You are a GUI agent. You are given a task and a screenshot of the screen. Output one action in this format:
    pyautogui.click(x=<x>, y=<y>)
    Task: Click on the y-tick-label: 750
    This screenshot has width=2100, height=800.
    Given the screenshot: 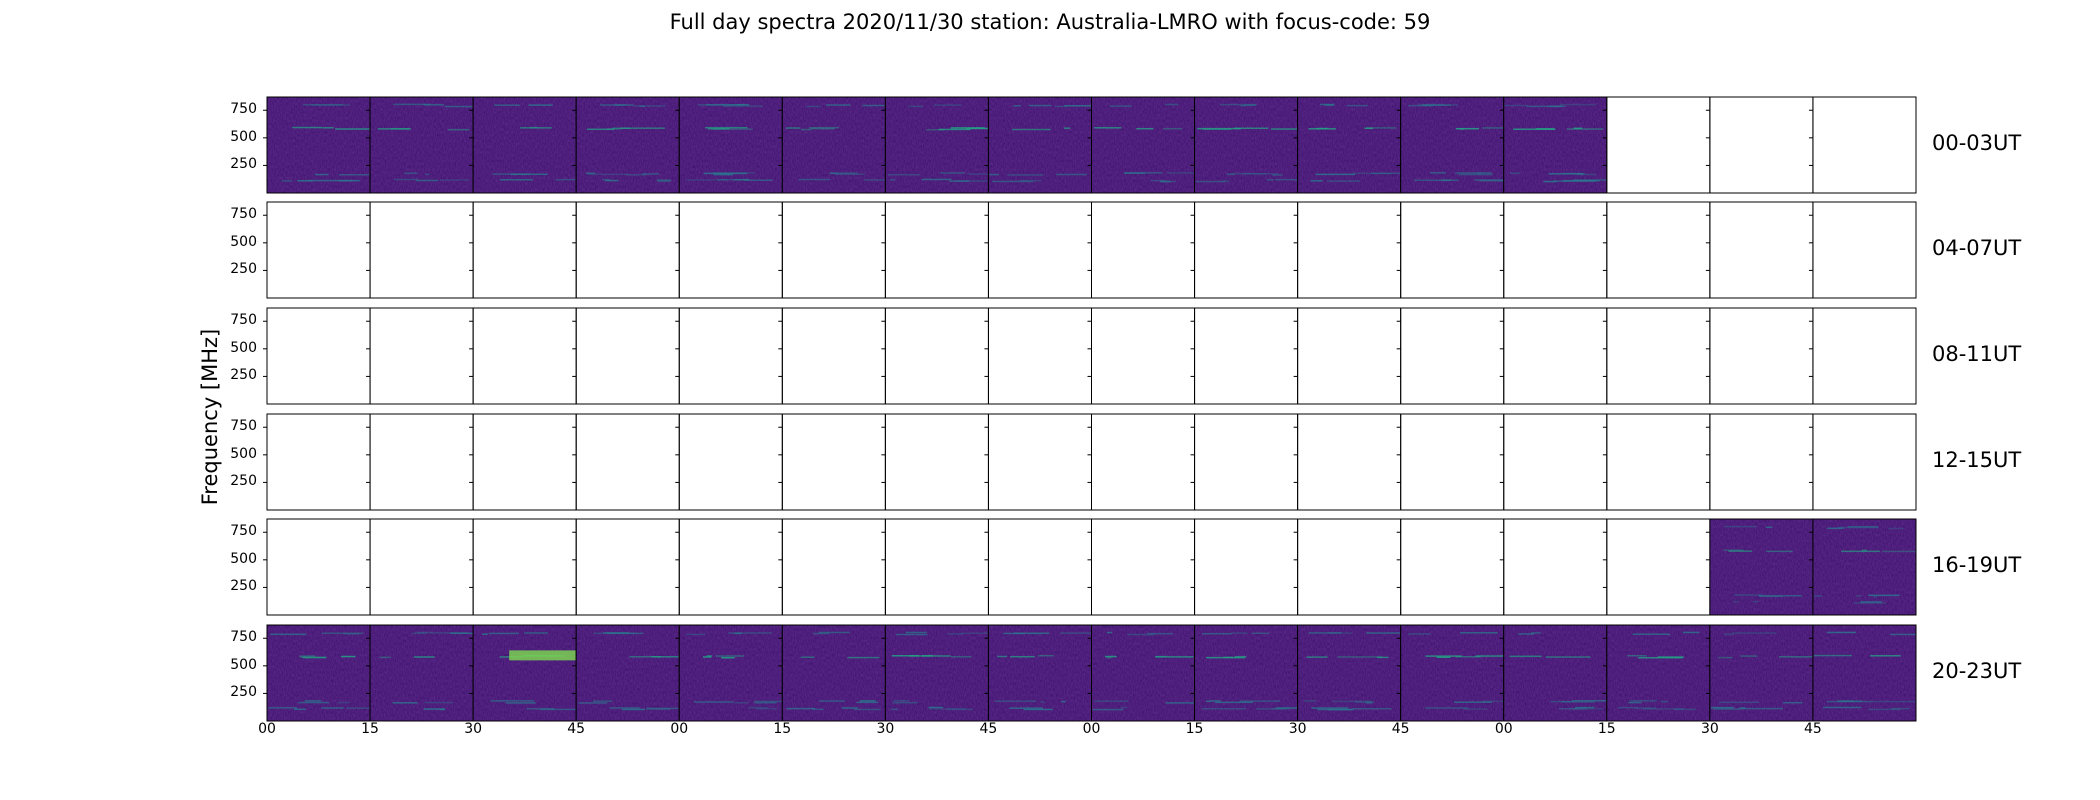 What is the action you would take?
    pyautogui.click(x=243, y=109)
    